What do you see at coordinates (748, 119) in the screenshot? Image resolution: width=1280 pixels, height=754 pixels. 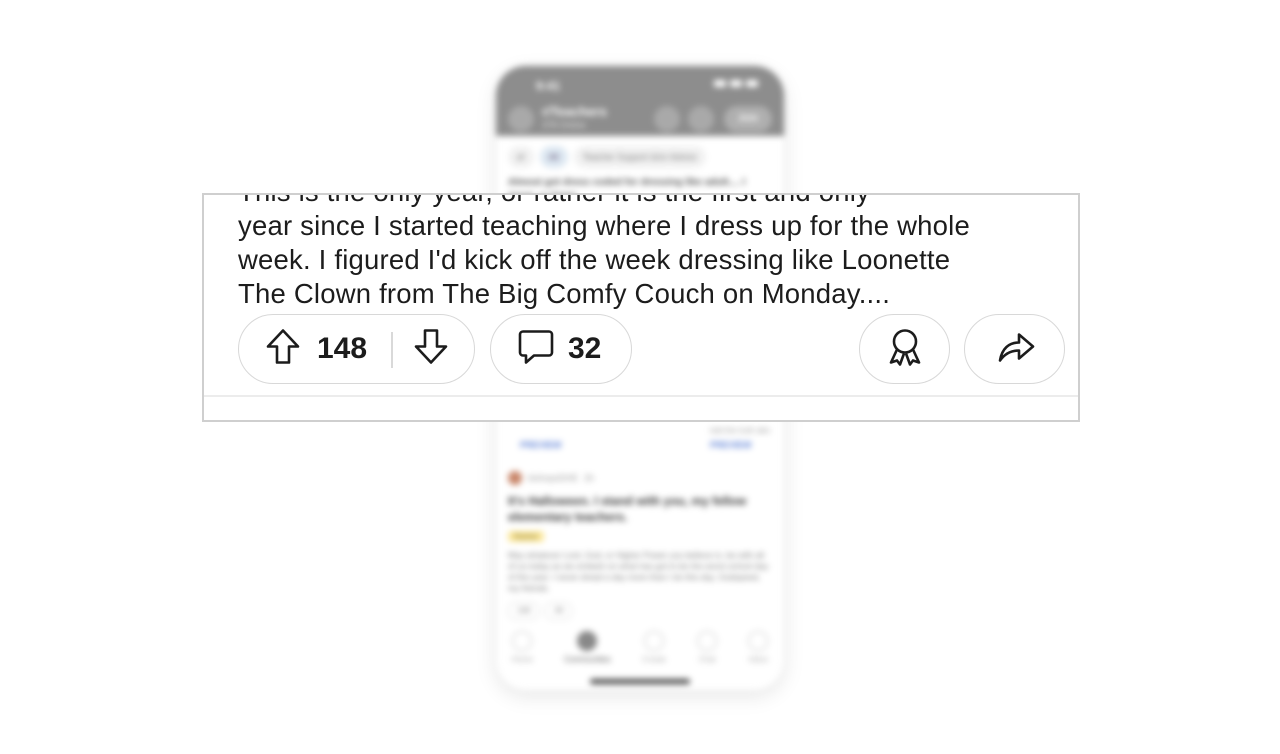 I see `join-button: Join` at bounding box center [748, 119].